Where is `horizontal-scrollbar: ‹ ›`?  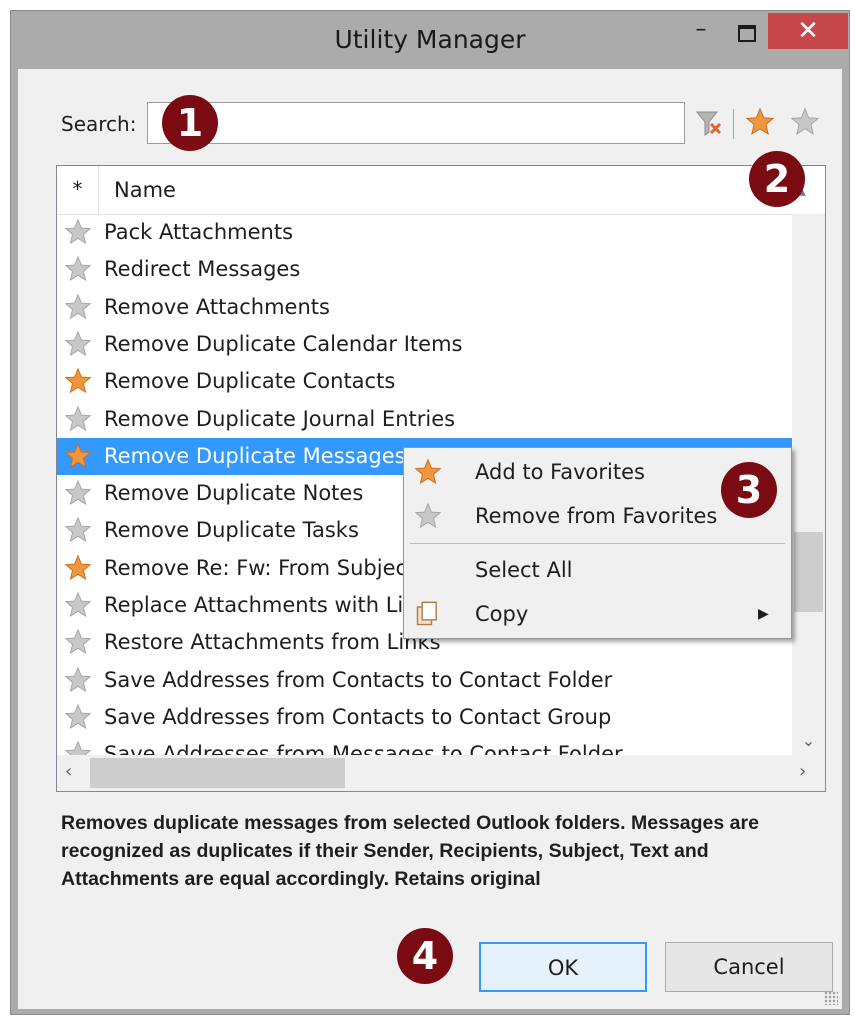 horizontal-scrollbar: ‹ › is located at coordinates (441, 773).